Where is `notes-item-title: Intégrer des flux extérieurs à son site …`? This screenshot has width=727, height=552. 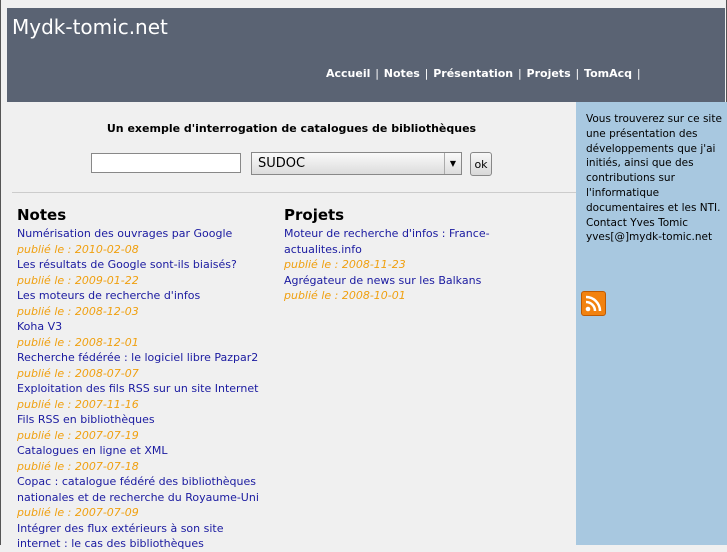
notes-item-title: Intégrer des flux extérieurs à son site … is located at coordinates (142, 536).